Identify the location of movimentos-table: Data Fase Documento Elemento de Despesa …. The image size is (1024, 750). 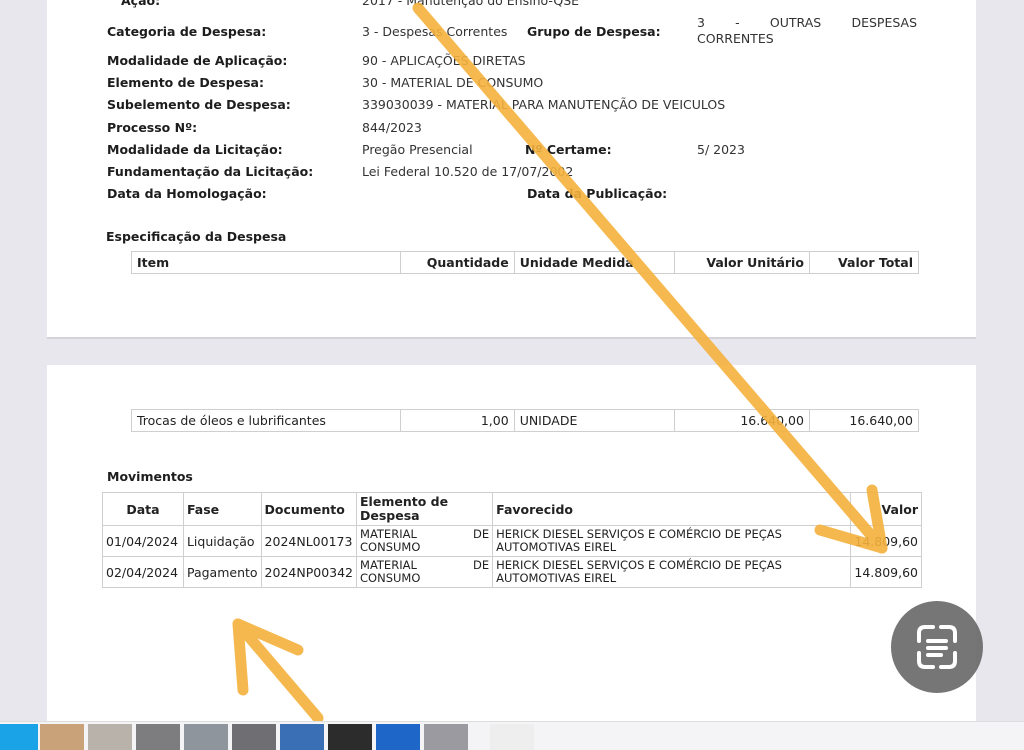
(512, 540).